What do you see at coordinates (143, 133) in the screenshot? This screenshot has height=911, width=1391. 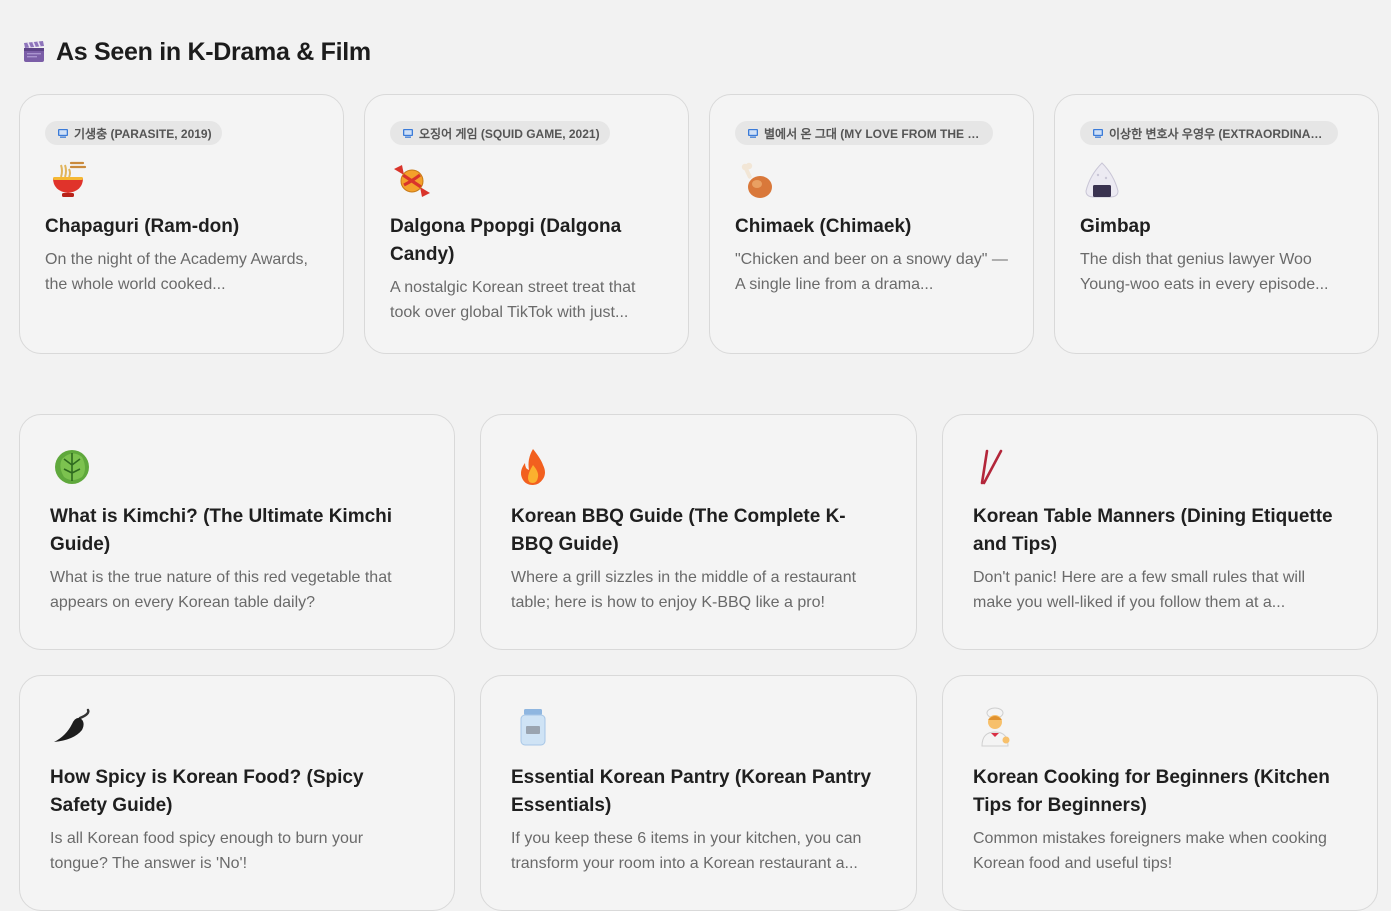 I see `drama-tag-label: 기생충 (PARASITE, 2019)` at bounding box center [143, 133].